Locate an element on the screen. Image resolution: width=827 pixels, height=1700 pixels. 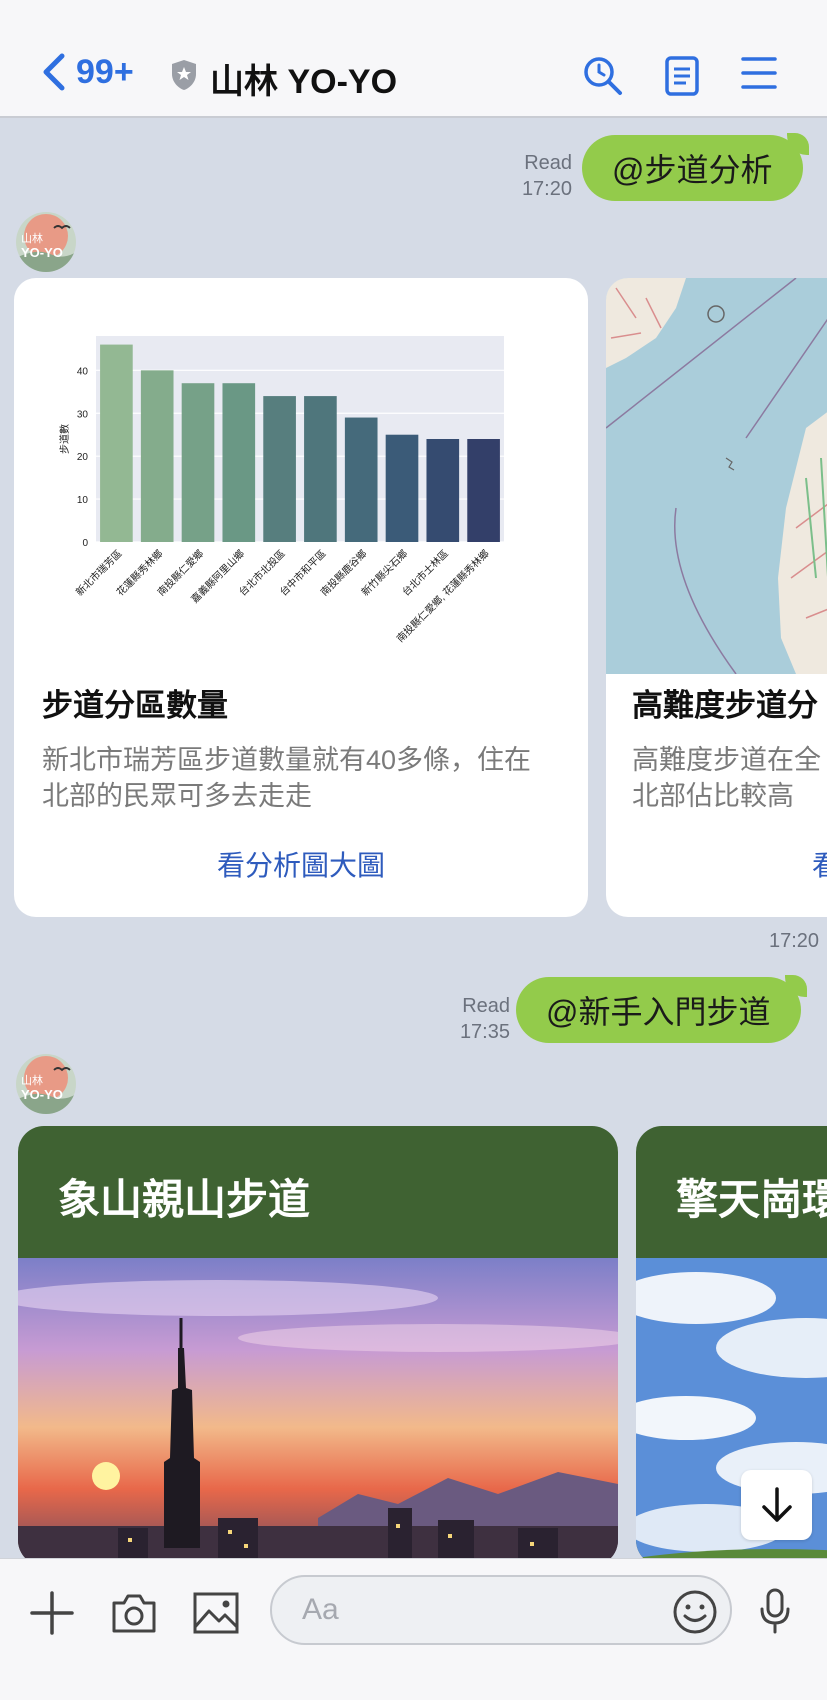
emoji-icon is located at coordinates (695, 1612).